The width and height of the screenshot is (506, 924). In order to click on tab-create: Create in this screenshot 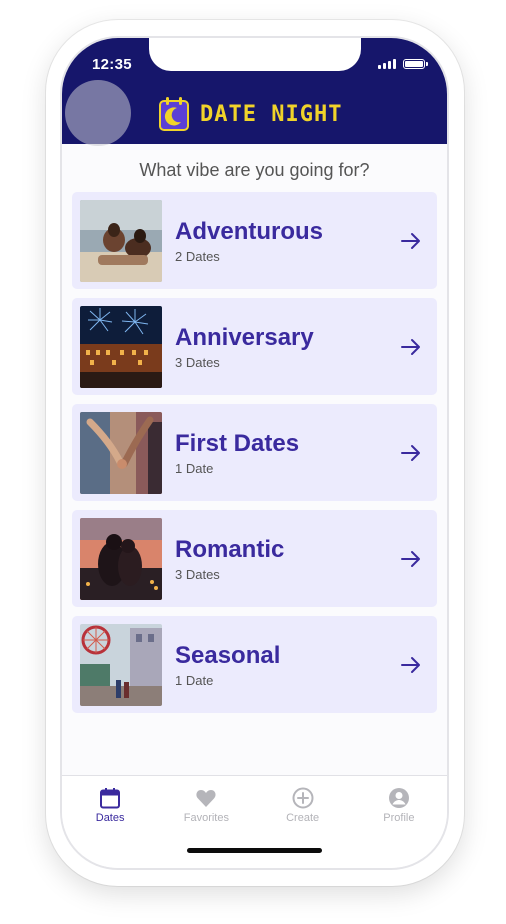, I will do `click(303, 822)`.